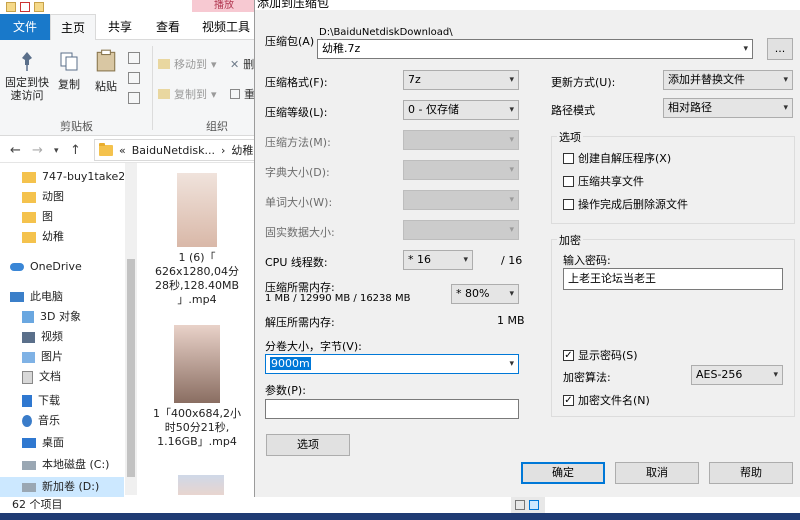 This screenshot has width=800, height=520. What do you see at coordinates (751, 473) in the screenshot?
I see `help-button: 帮助` at bounding box center [751, 473].